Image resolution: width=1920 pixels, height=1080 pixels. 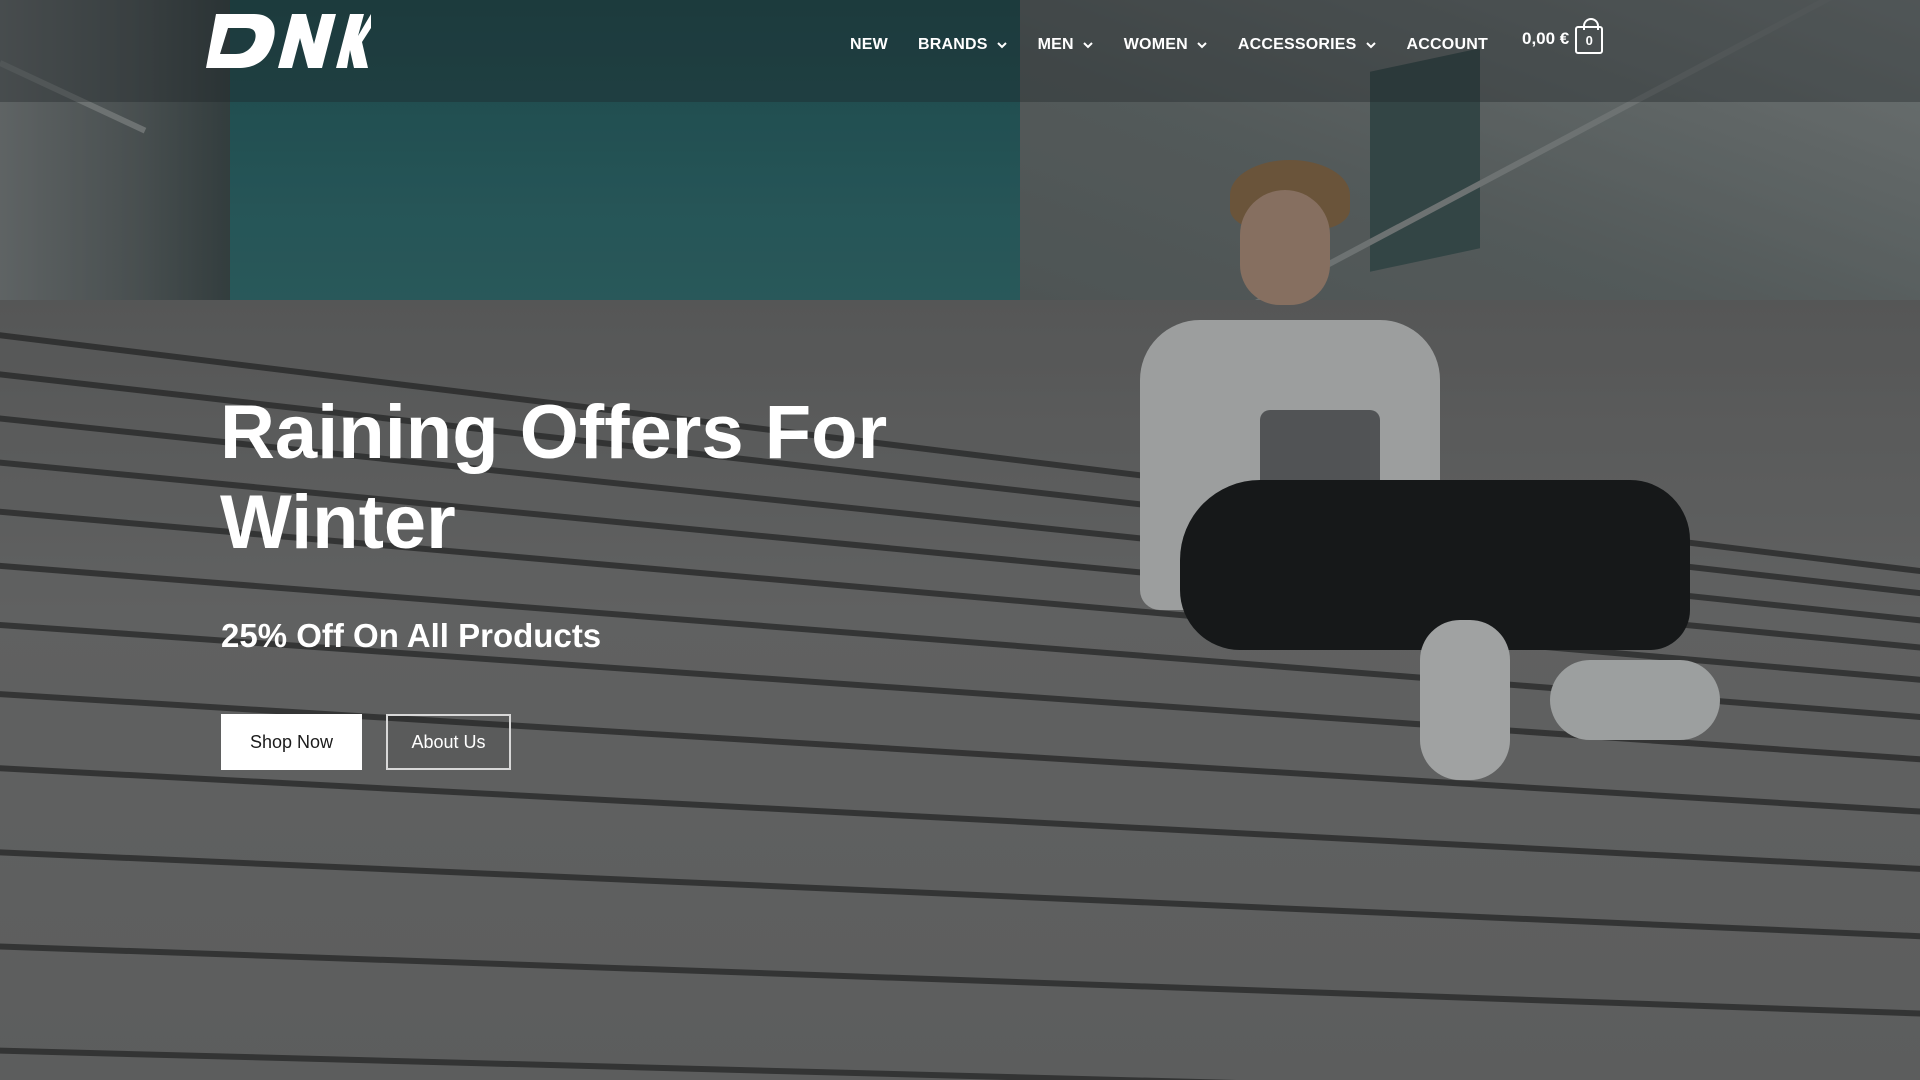 What do you see at coordinates (1297, 44) in the screenshot?
I see `nav-item-label: ACCESSORIES` at bounding box center [1297, 44].